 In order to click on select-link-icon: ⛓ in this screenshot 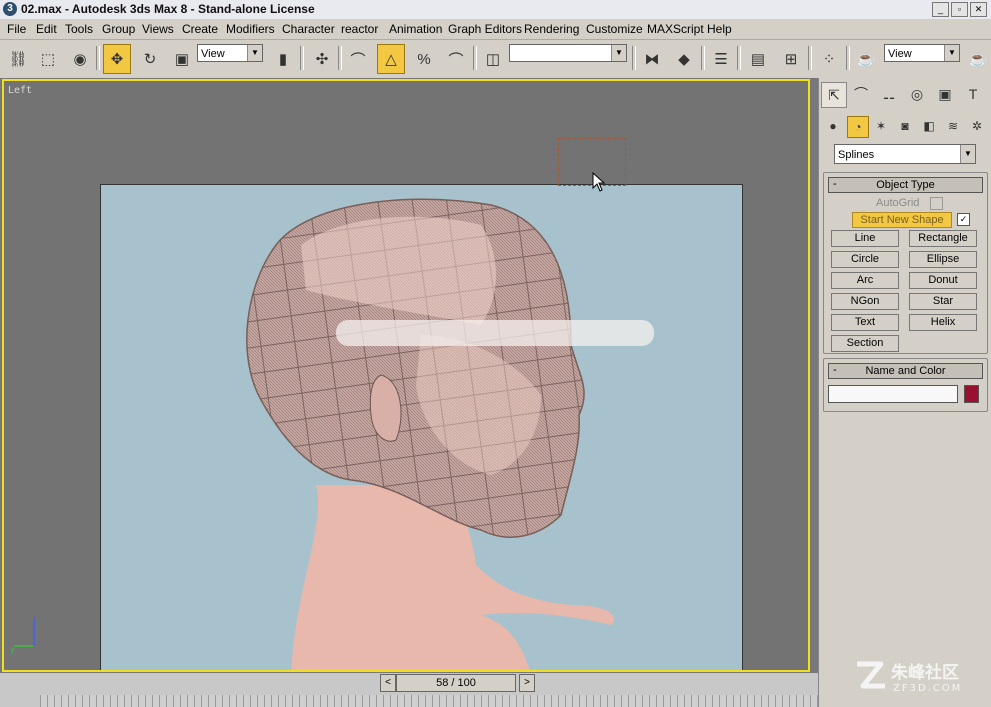, I will do `click(18, 59)`.